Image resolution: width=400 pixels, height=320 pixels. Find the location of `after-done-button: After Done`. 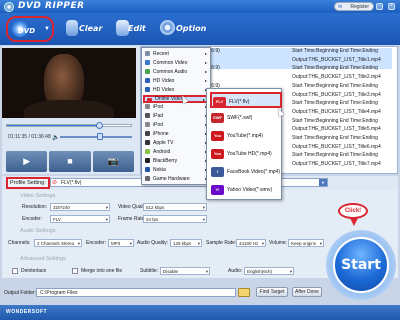

after-done-button: After Done is located at coordinates (307, 292).